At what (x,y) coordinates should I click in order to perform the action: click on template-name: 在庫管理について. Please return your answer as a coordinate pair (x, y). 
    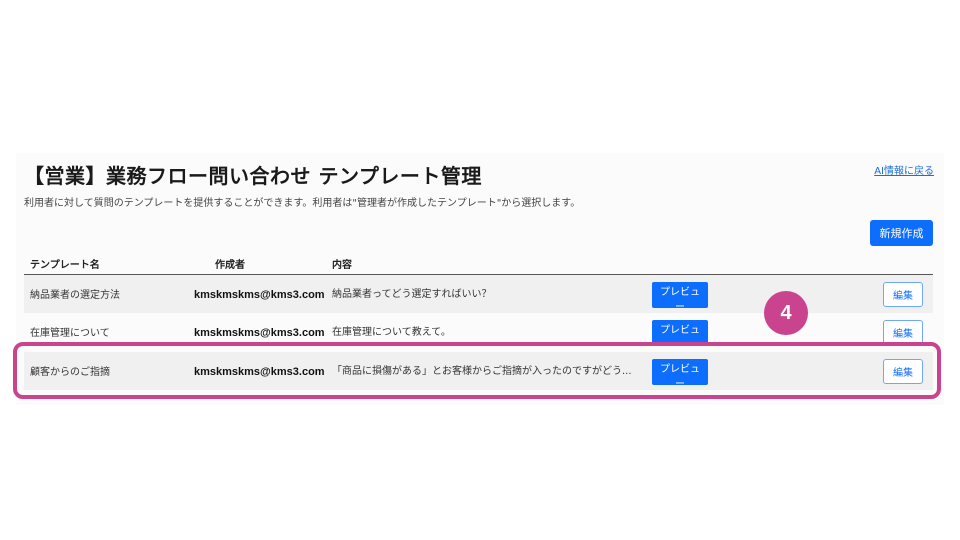
    Looking at the image, I should click on (70, 333).